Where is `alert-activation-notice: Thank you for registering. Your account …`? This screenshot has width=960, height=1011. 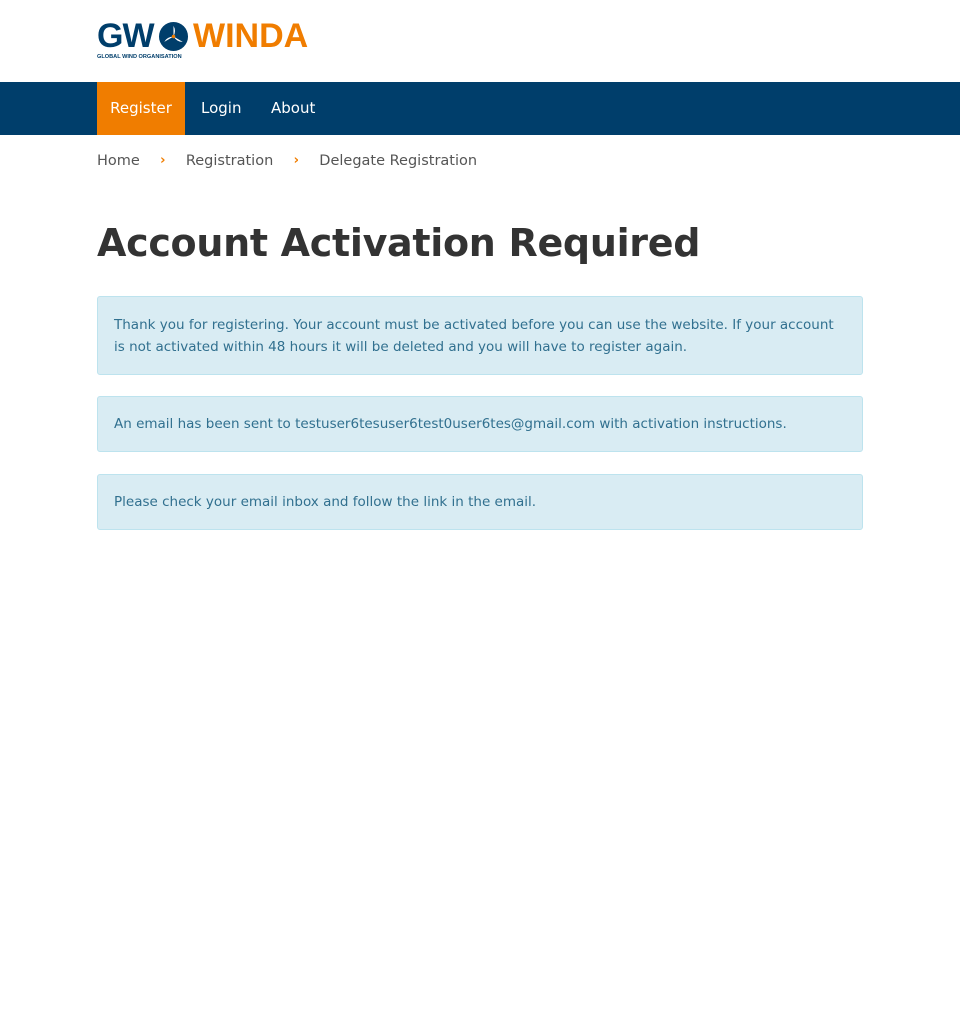 alert-activation-notice: Thank you for registering. Your account … is located at coordinates (480, 335).